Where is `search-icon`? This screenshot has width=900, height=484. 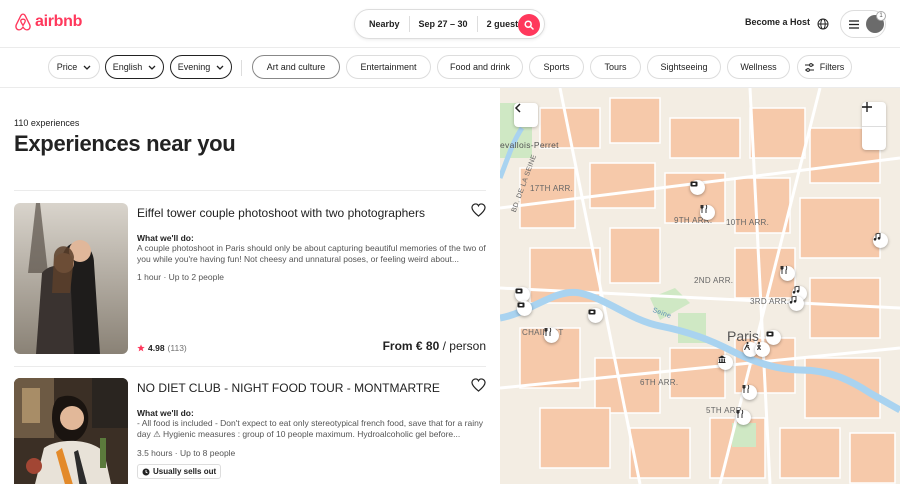
search-icon is located at coordinates (529, 25).